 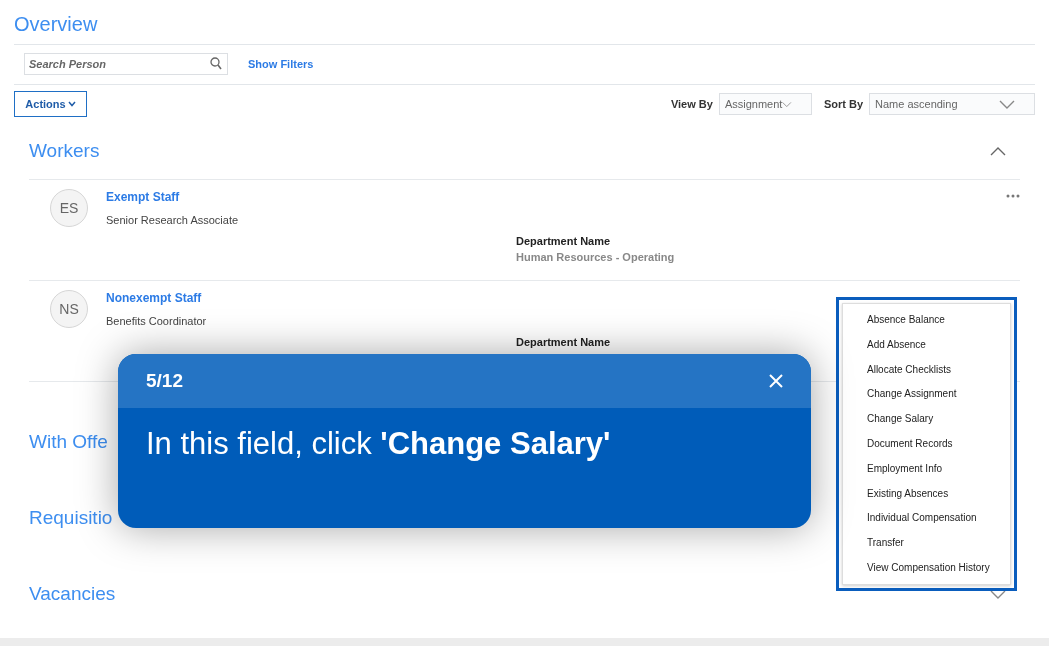 I want to click on sort-by-dropdown: Name ascending, so click(x=952, y=104).